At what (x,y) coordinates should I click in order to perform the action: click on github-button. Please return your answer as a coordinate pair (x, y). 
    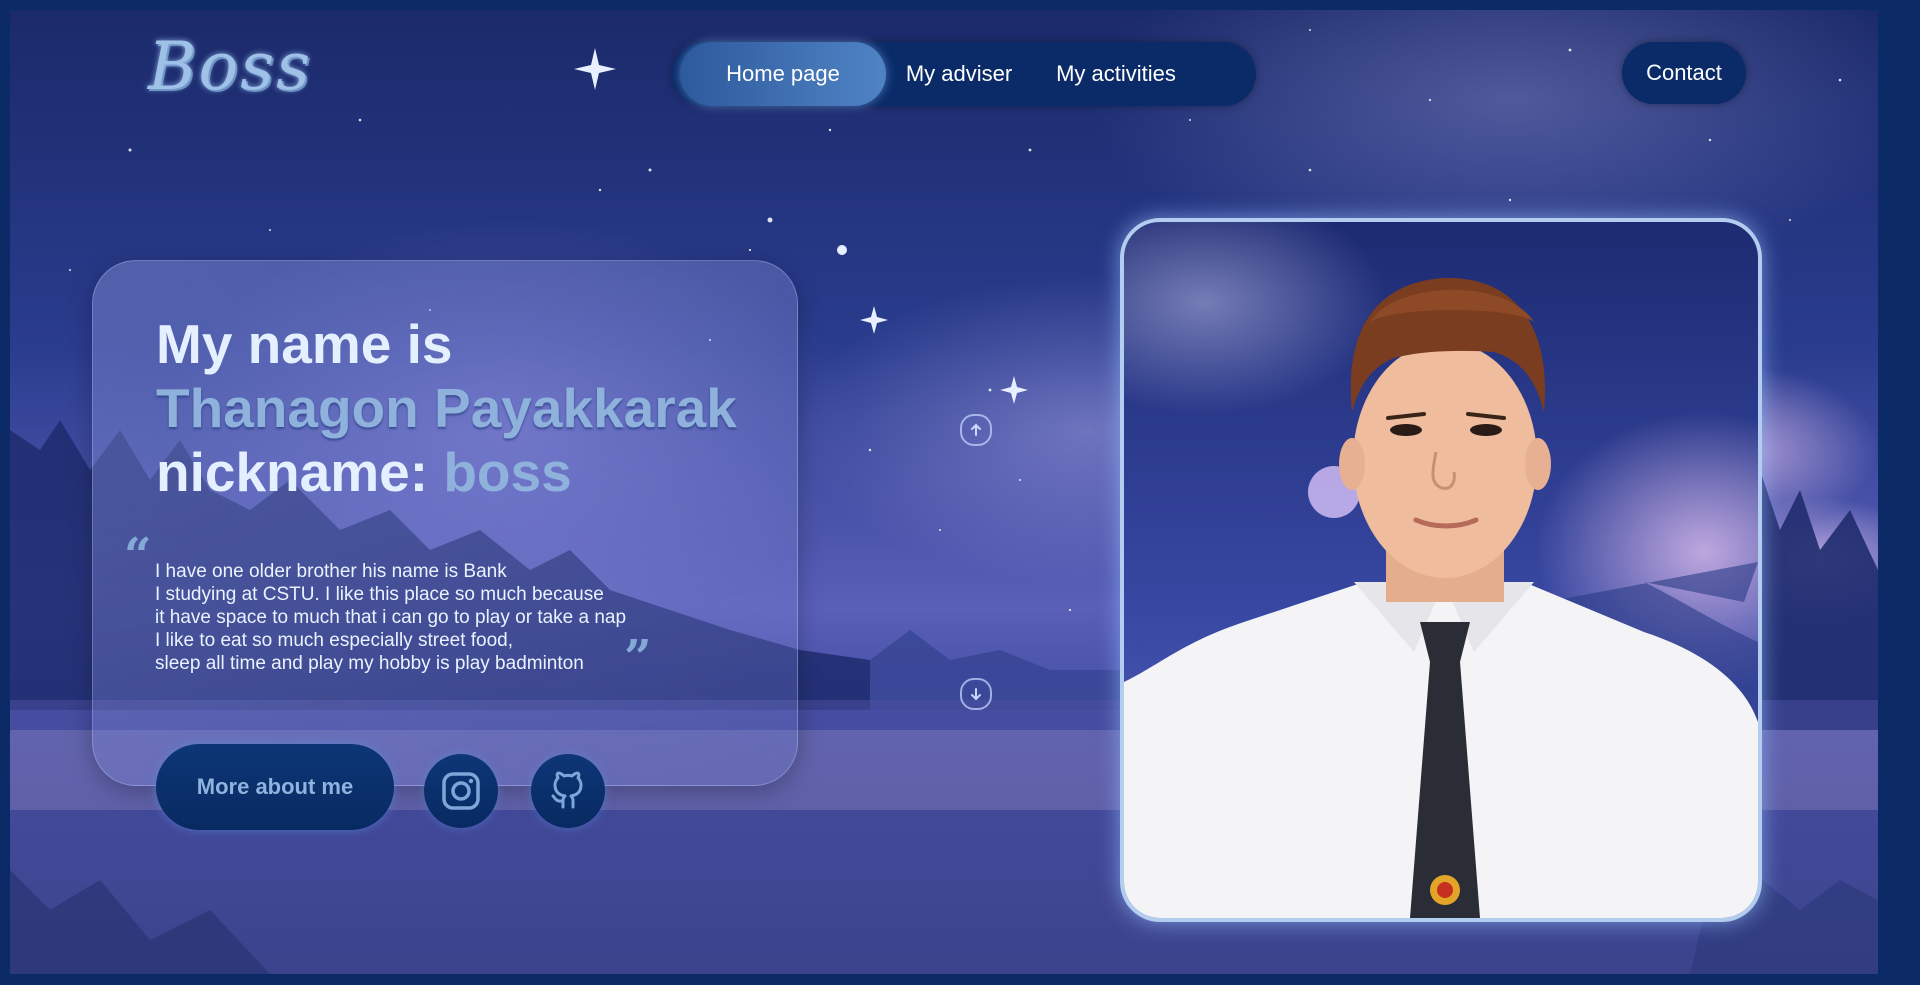
    Looking at the image, I should click on (568, 791).